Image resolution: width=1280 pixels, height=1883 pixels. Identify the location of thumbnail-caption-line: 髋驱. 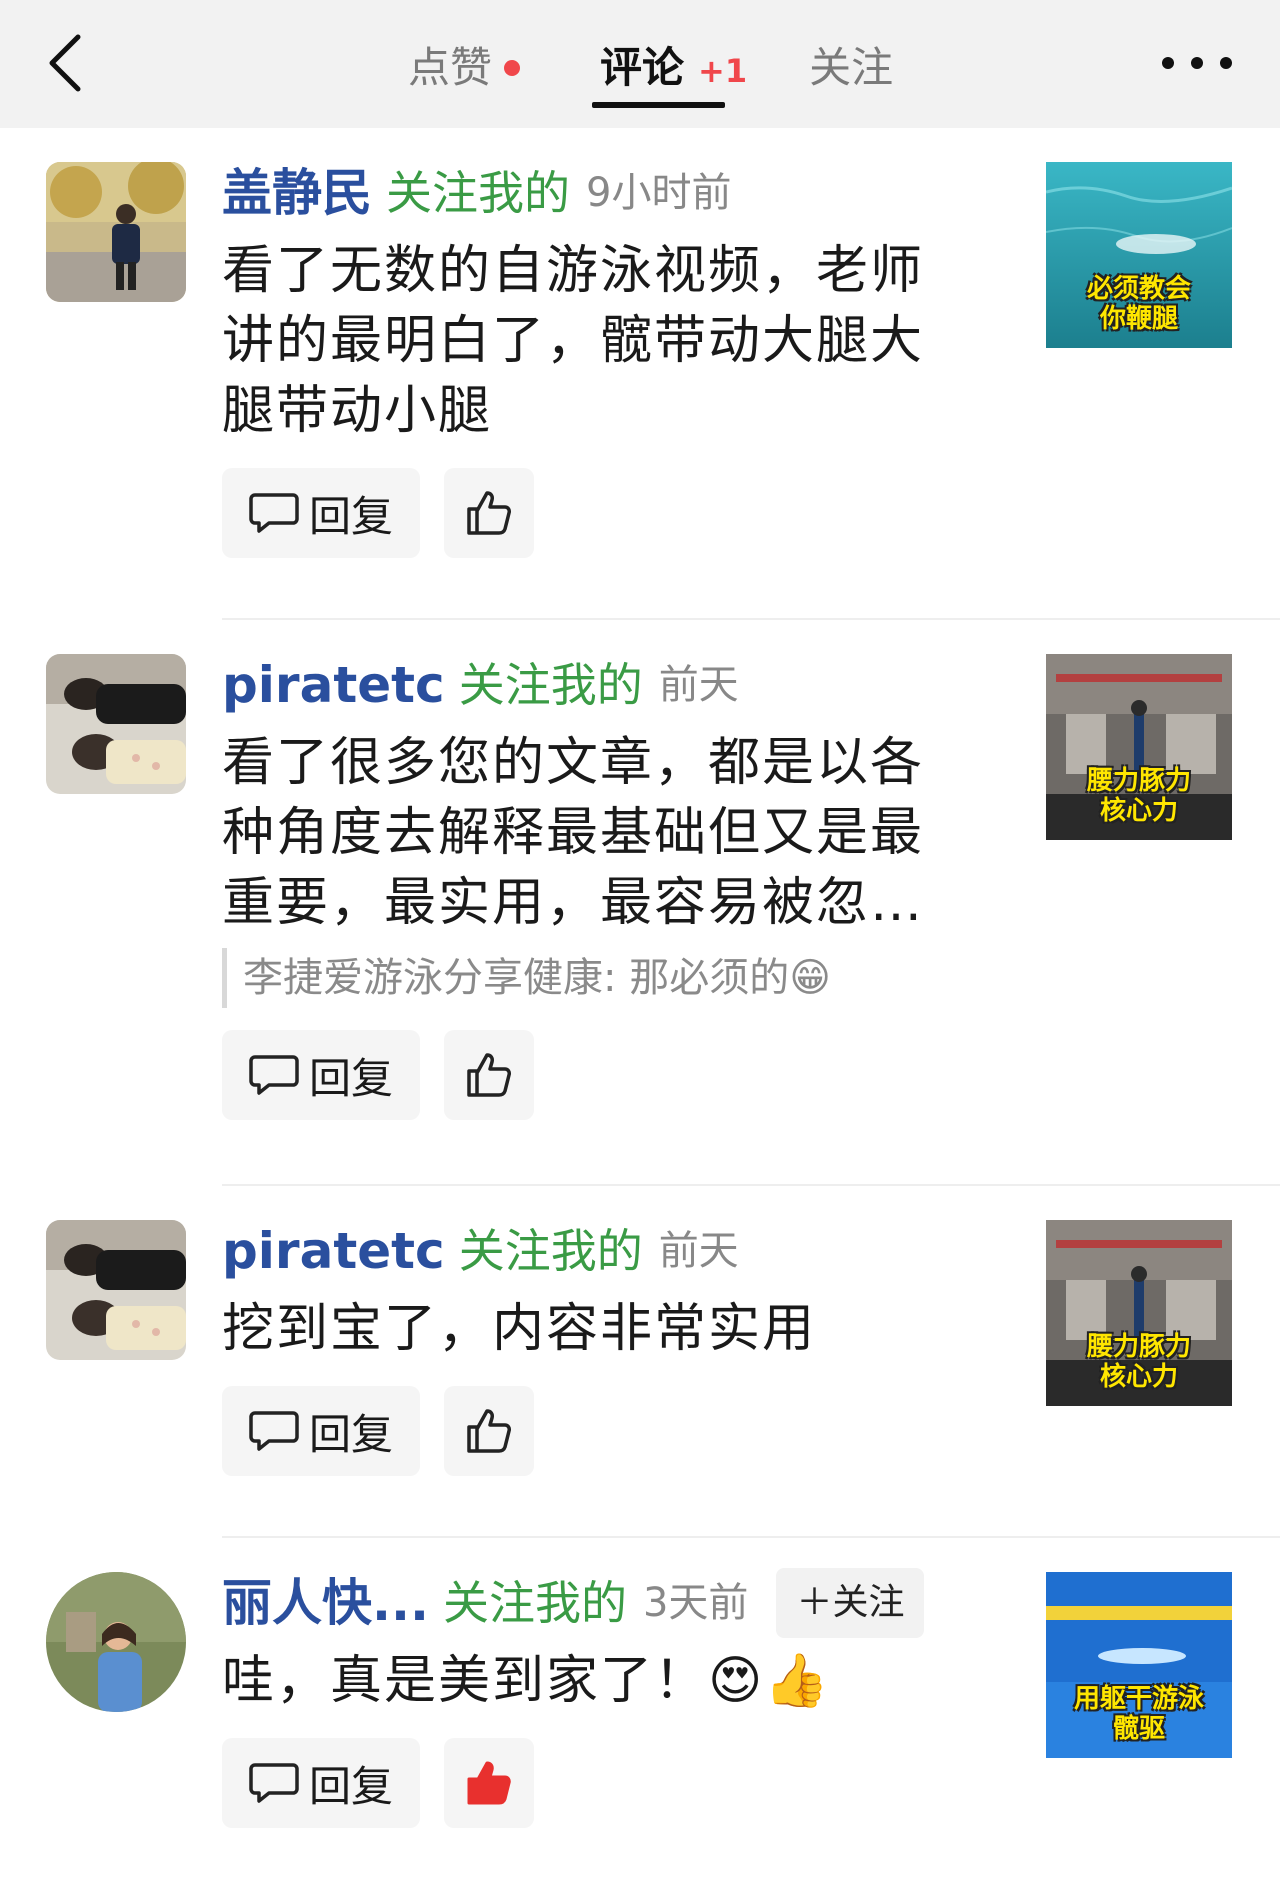
(1138, 1729).